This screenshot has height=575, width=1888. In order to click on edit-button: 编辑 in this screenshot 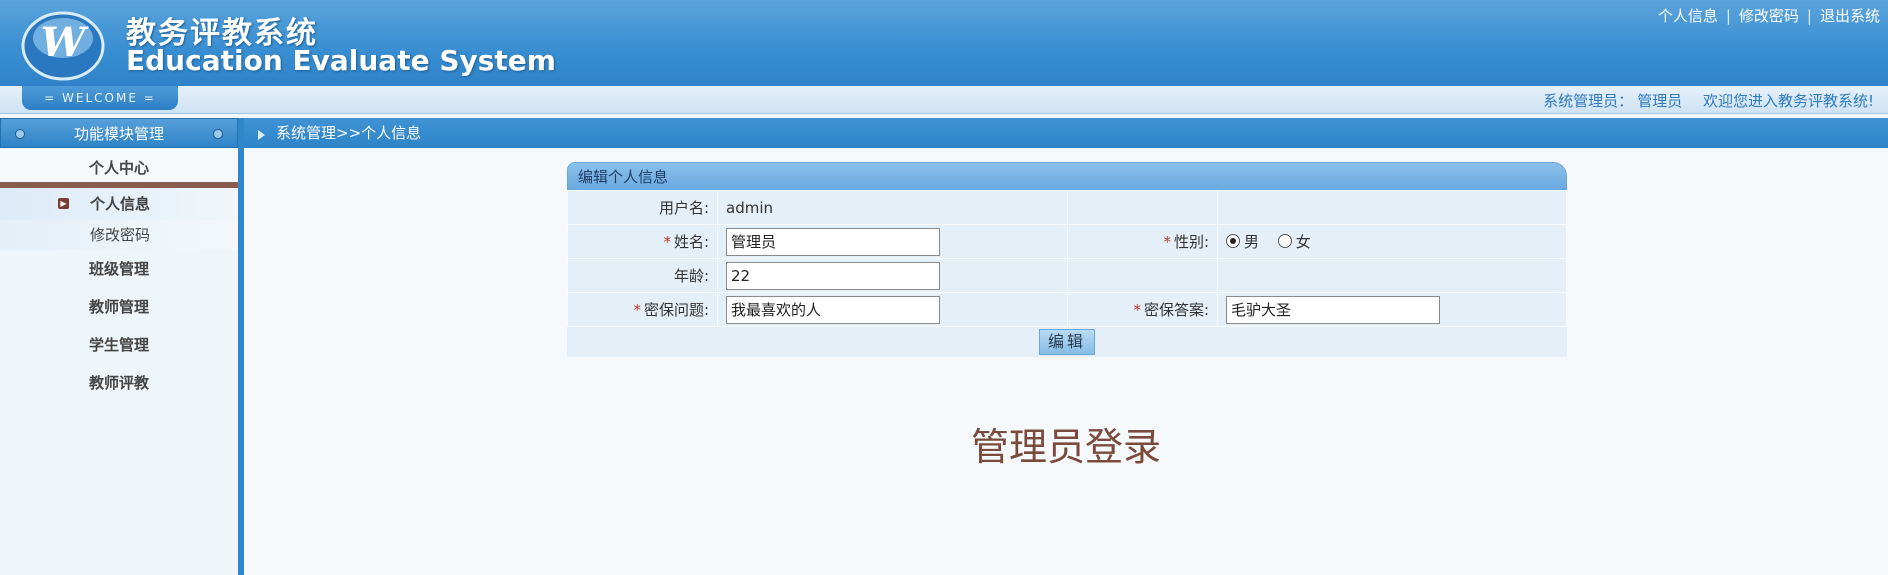, I will do `click(1067, 342)`.